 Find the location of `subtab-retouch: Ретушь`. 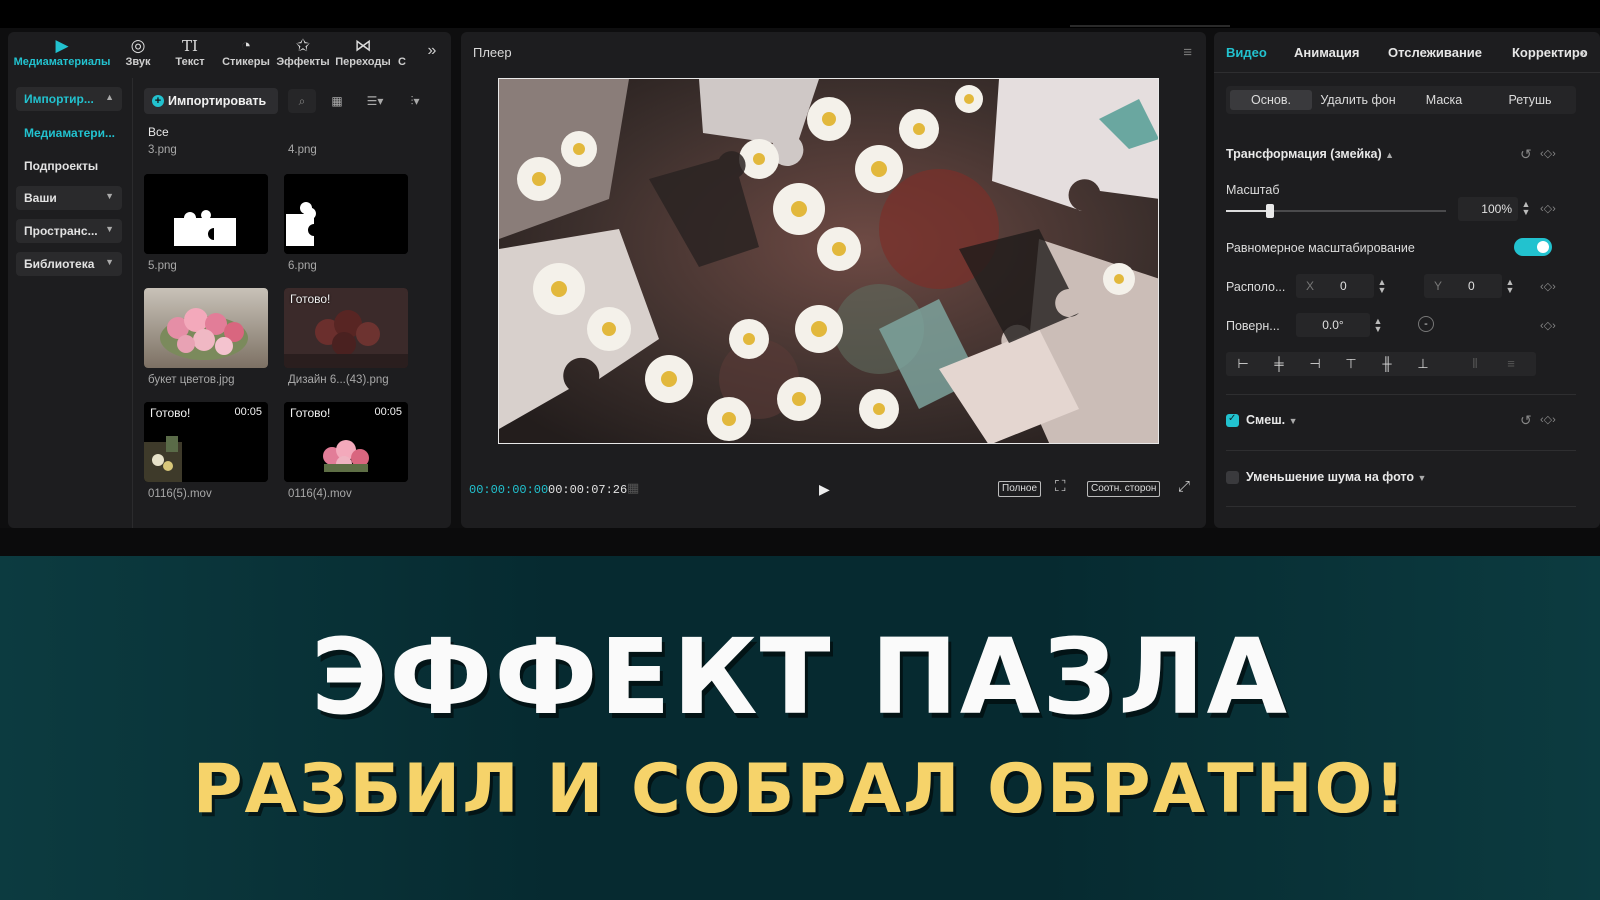

subtab-retouch: Ретушь is located at coordinates (1530, 100).